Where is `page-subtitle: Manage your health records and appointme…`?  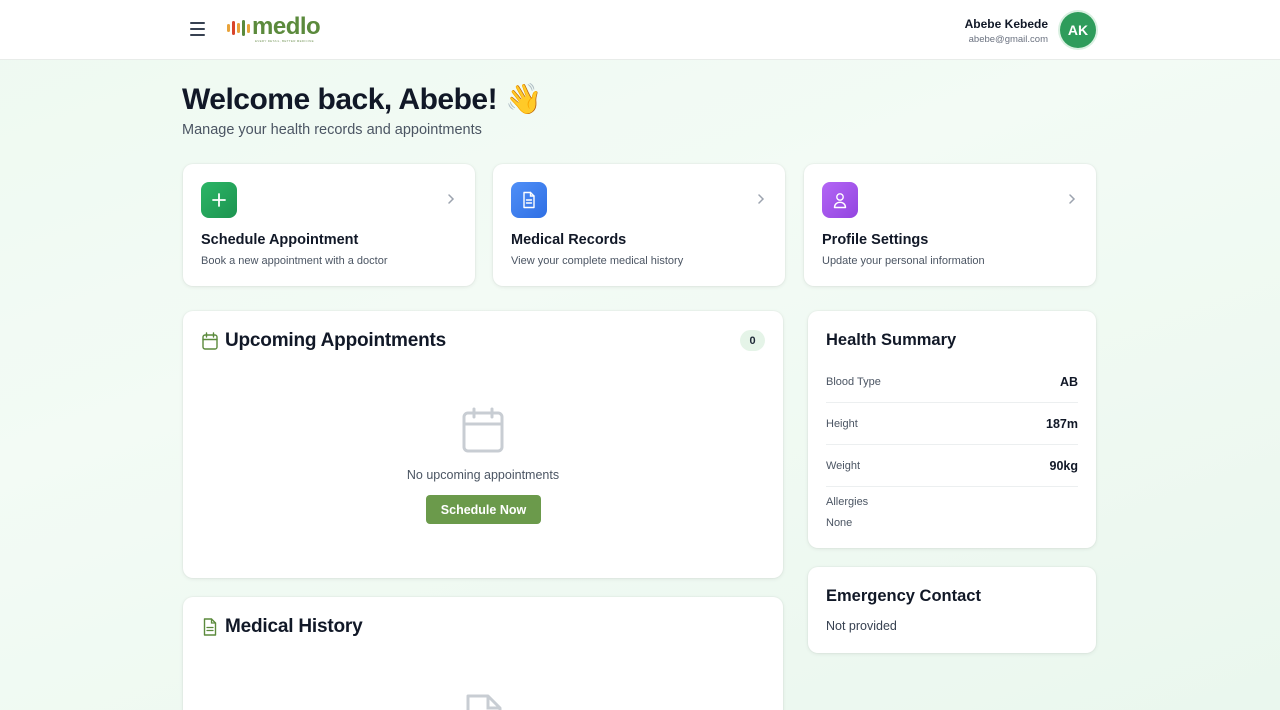
page-subtitle: Manage your health records and appointme… is located at coordinates (332, 130).